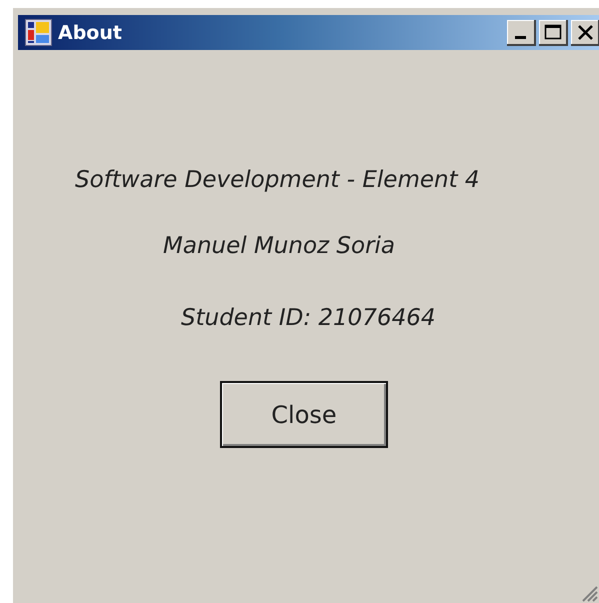 This screenshot has height=603, width=599. What do you see at coordinates (308, 318) in the screenshot?
I see `info-text: Student ID: 21076464` at bounding box center [308, 318].